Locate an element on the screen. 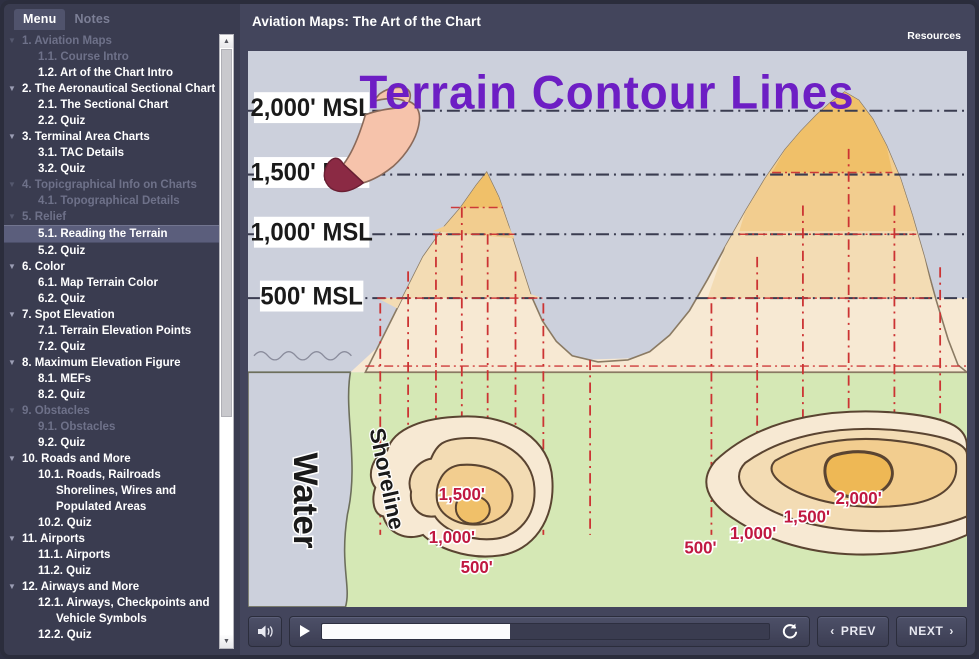 The width and height of the screenshot is (979, 659). sidebar-item-label: 6.2. Quiz is located at coordinates (62, 299).